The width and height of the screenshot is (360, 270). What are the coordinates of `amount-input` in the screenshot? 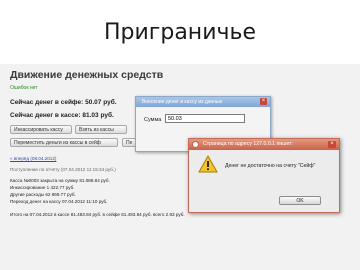 It's located at (205, 118).